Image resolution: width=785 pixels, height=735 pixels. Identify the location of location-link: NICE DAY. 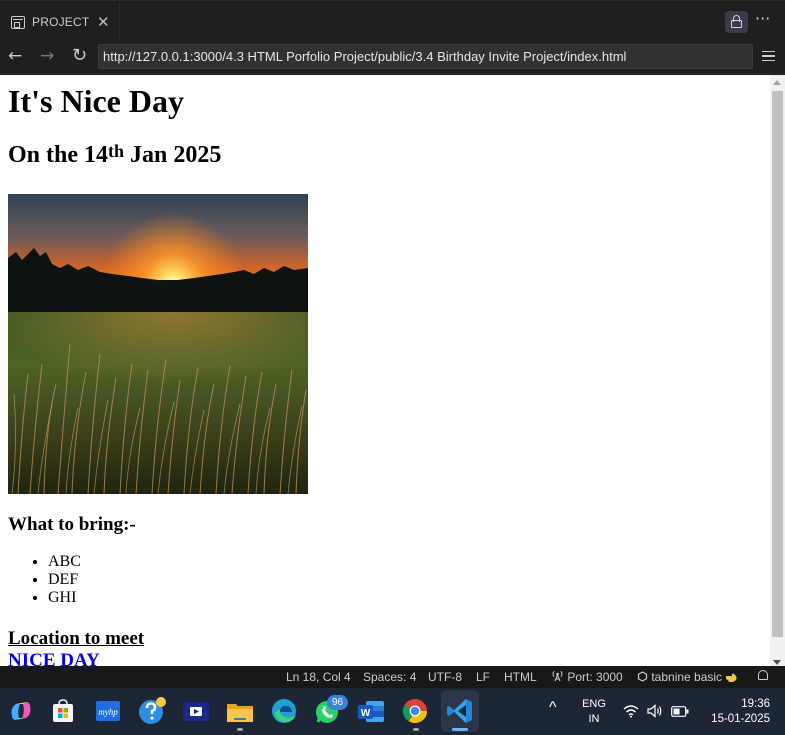
(54, 658).